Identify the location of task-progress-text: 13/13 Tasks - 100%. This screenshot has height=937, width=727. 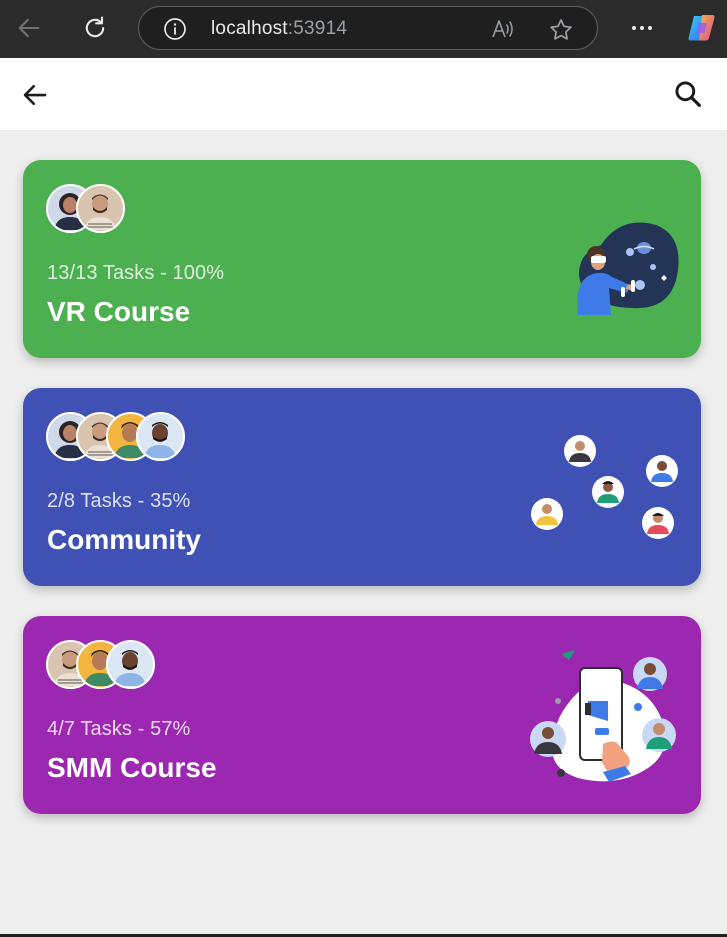
(136, 273).